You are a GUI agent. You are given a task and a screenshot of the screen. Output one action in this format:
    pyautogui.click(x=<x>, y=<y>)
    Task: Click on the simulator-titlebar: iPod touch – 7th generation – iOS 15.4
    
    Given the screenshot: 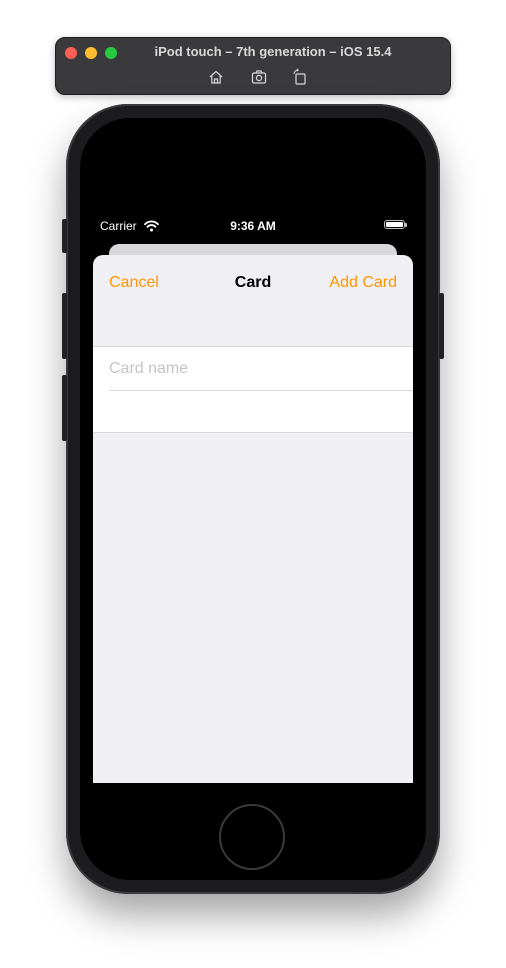 What is the action you would take?
    pyautogui.click(x=253, y=66)
    